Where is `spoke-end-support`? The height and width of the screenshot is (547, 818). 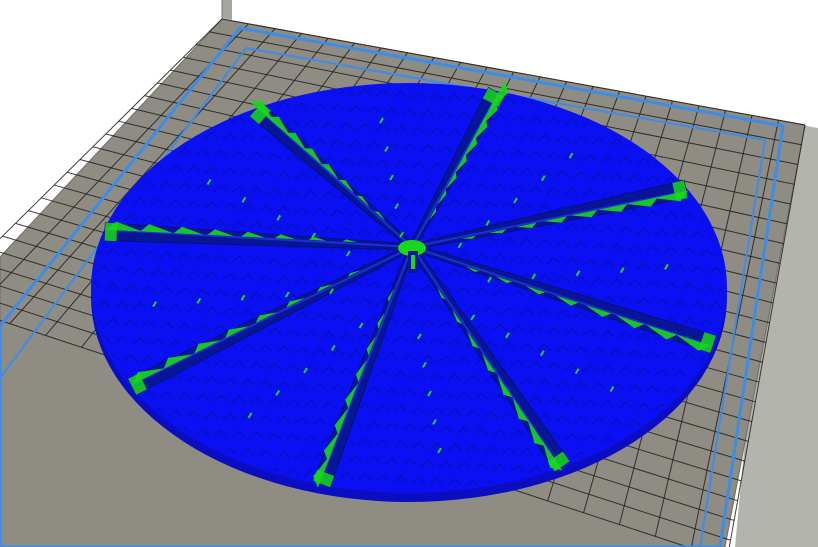 spoke-end-support is located at coordinates (111, 232).